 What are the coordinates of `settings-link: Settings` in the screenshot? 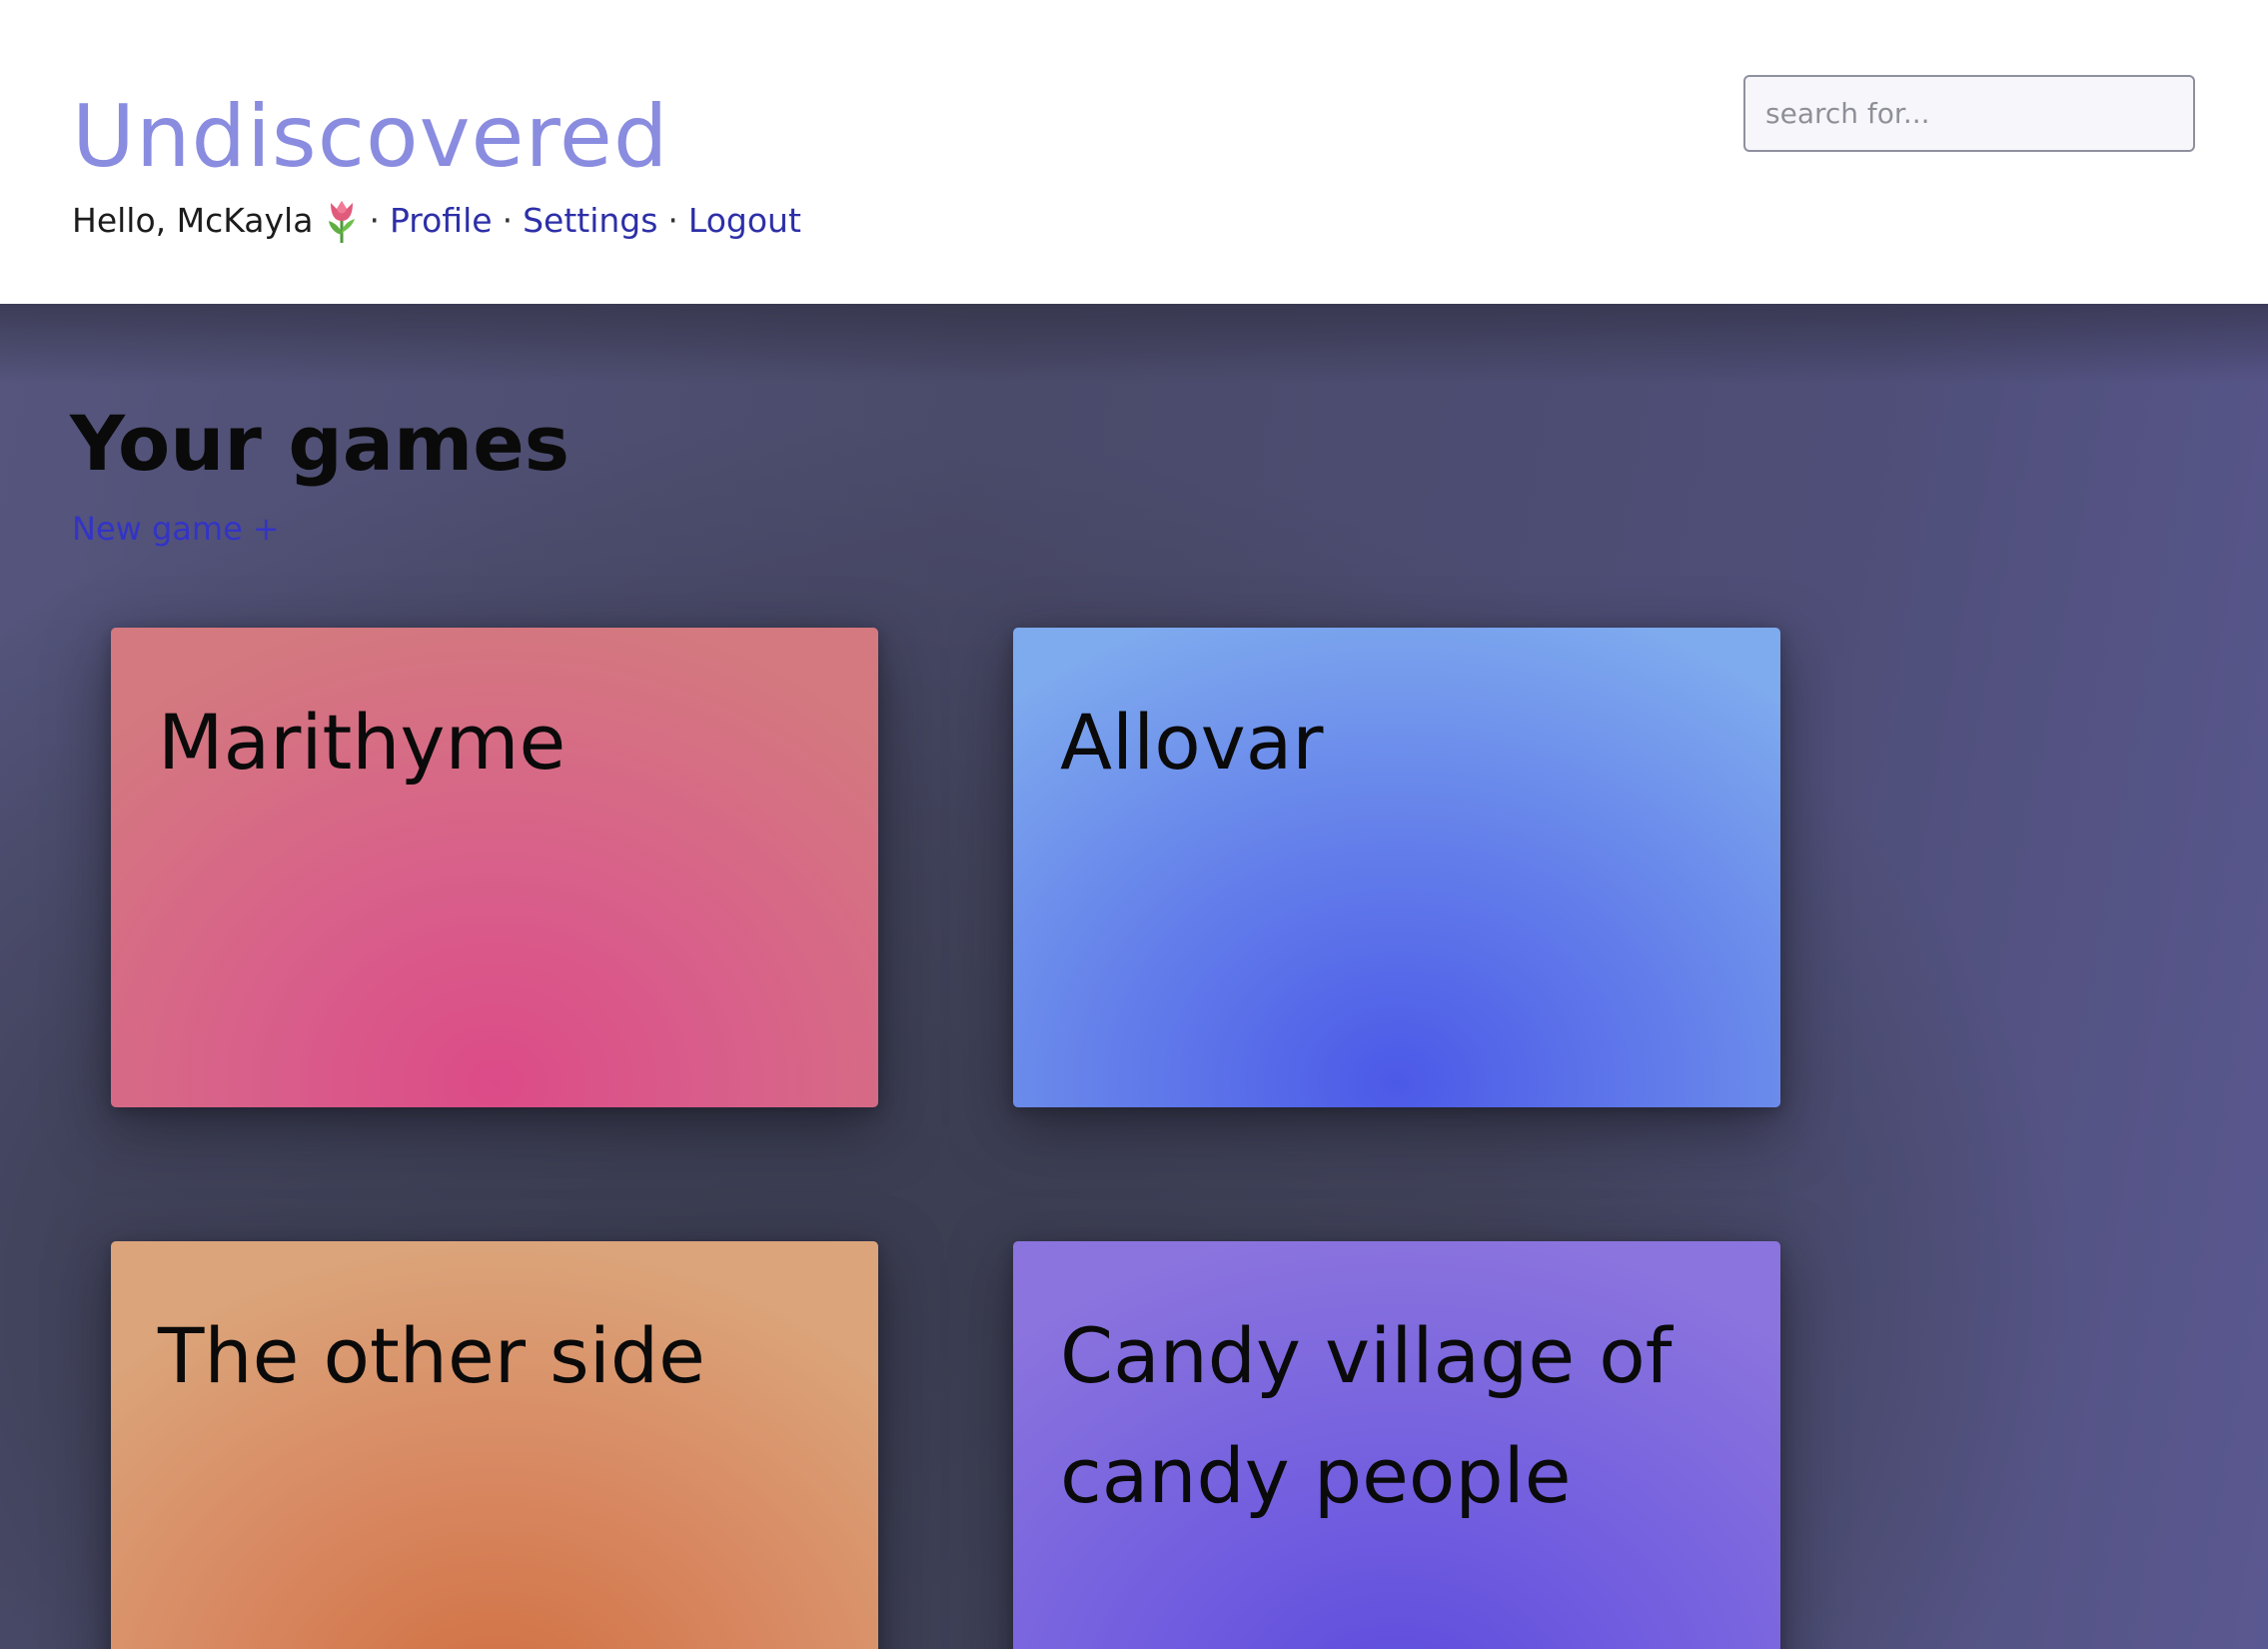 It's located at (590, 221).